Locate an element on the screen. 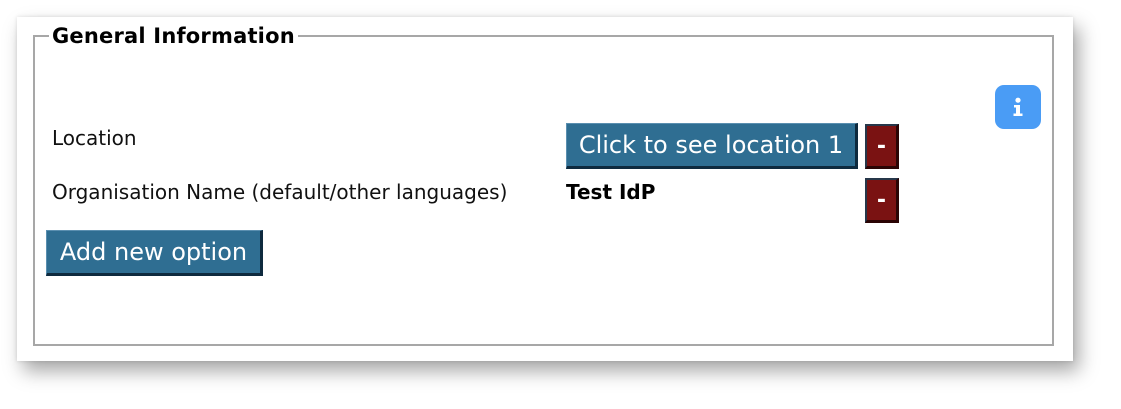 The image size is (1121, 409). remove-location-button: - is located at coordinates (882, 146).